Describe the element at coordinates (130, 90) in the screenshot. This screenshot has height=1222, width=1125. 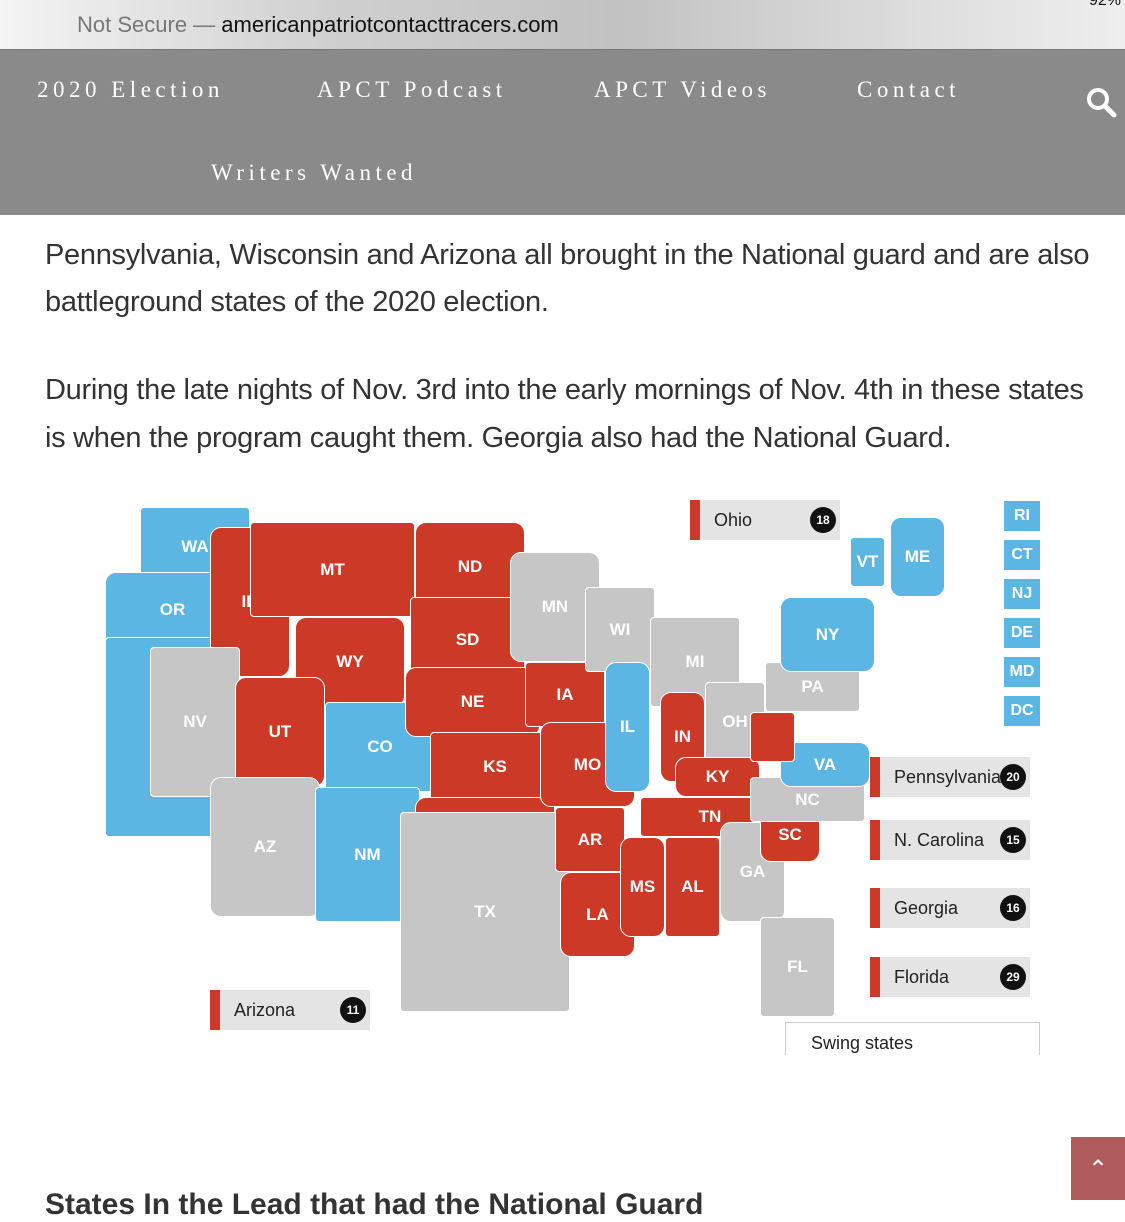
I see `nav-2020-election: 2020 Election` at that location.